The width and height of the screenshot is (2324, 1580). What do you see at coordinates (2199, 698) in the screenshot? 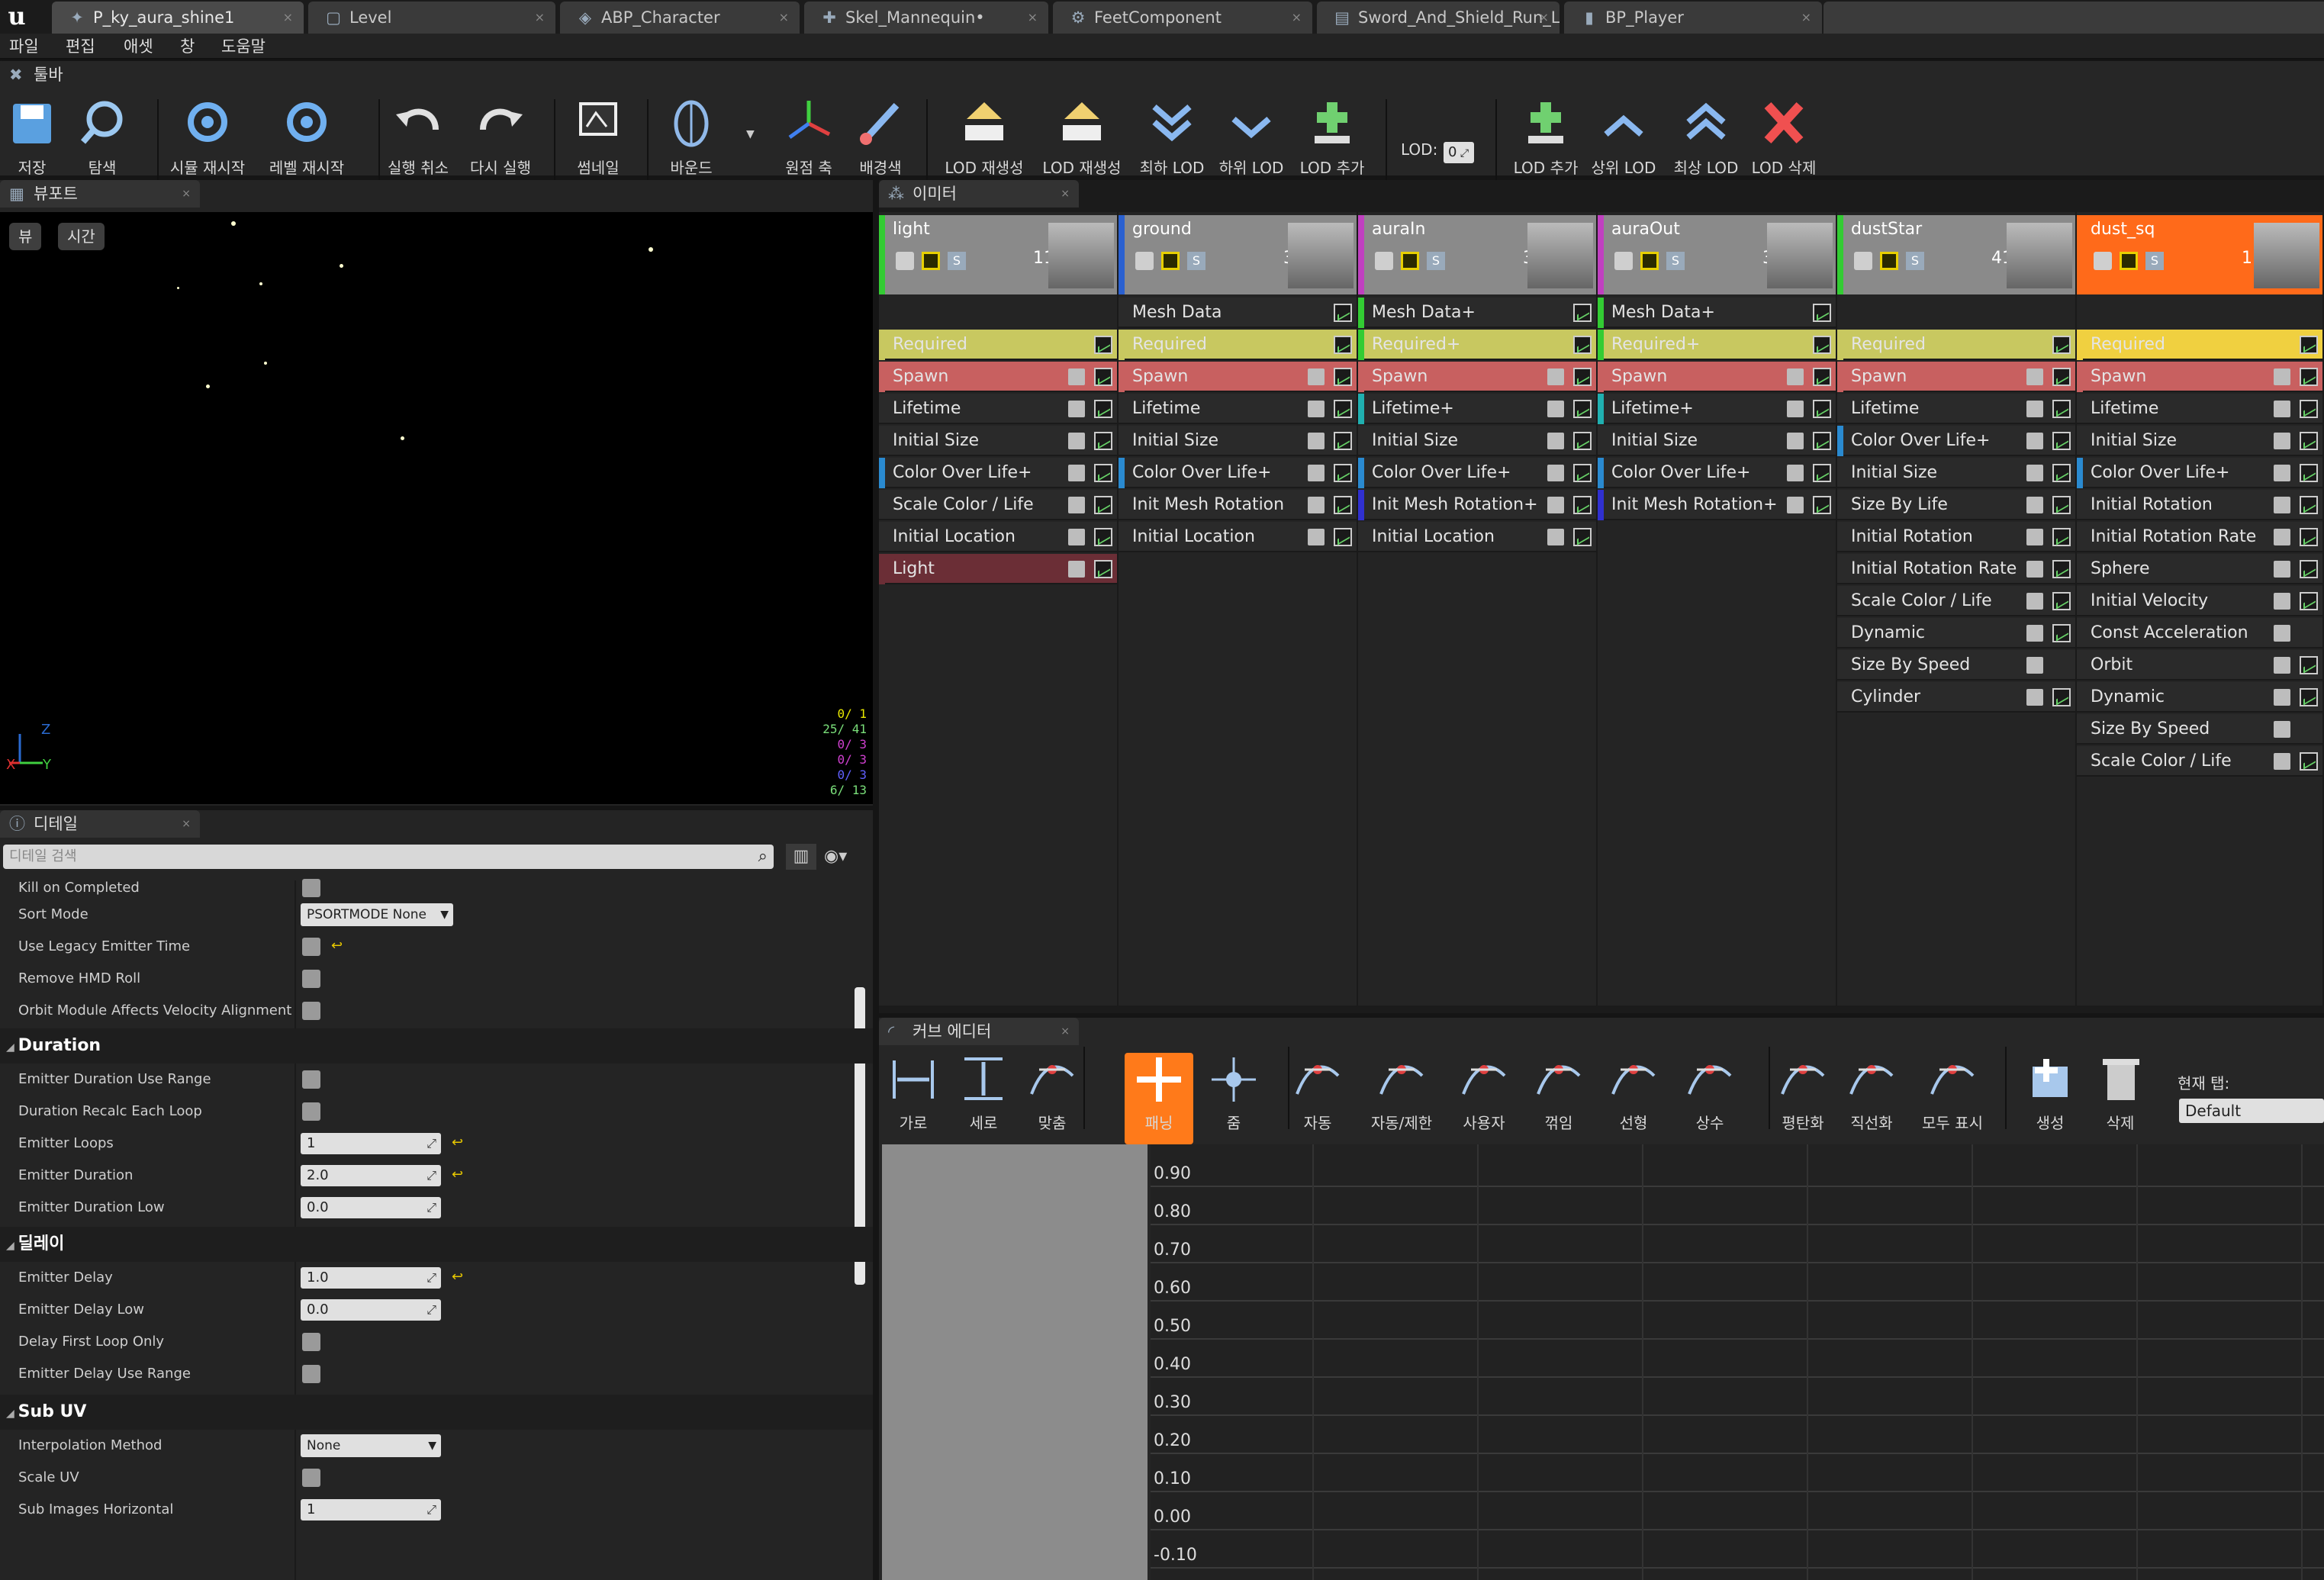
I see `emitter-module: Dynamic` at bounding box center [2199, 698].